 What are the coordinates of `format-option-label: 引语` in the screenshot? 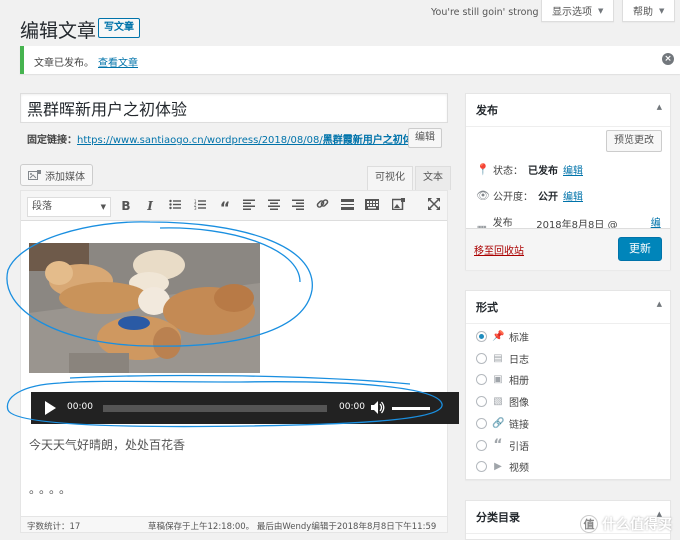 It's located at (519, 447).